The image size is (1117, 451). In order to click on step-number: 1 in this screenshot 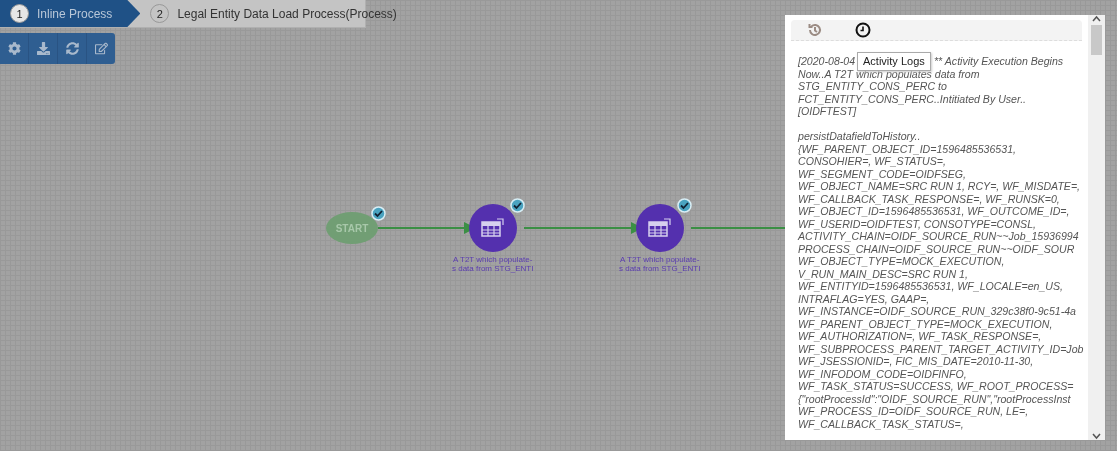, I will do `click(19, 13)`.